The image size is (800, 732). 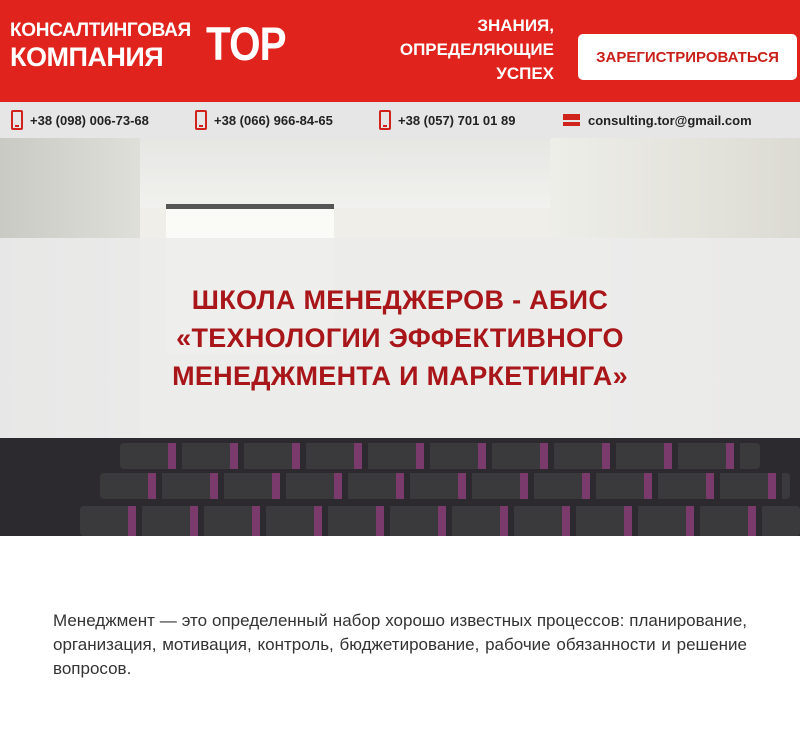 I want to click on contact-email: consulting.tor@gmail.com, so click(x=657, y=120).